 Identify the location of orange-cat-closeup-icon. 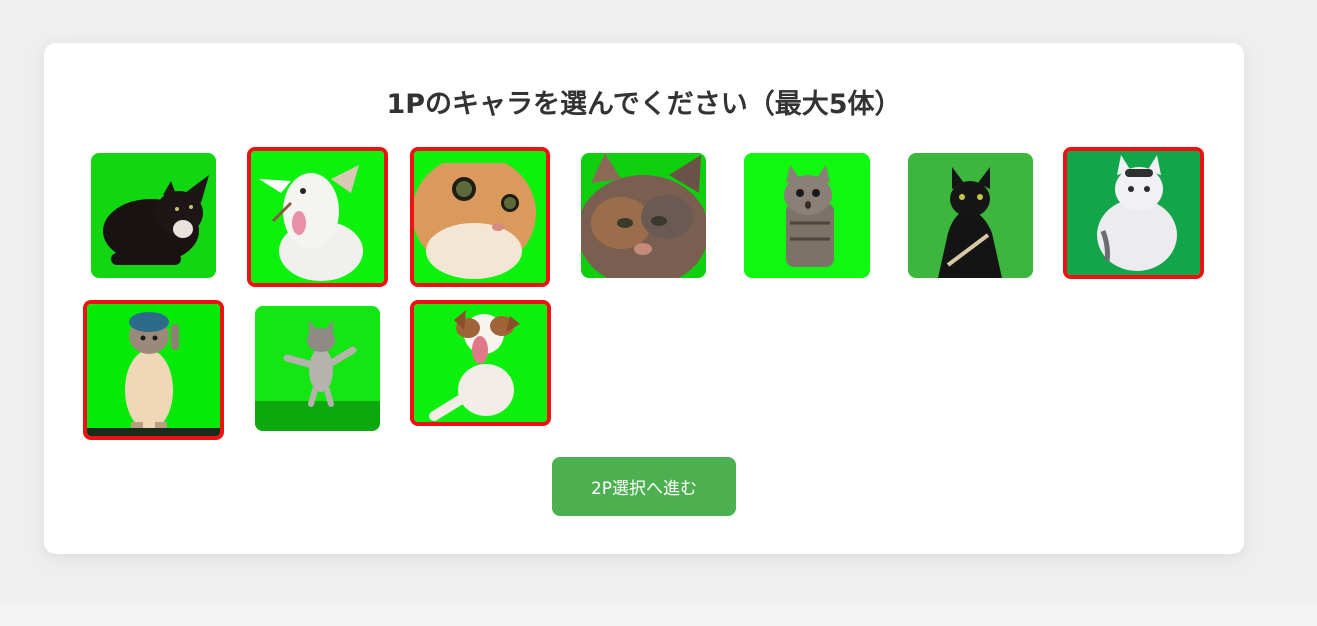
(480, 217).